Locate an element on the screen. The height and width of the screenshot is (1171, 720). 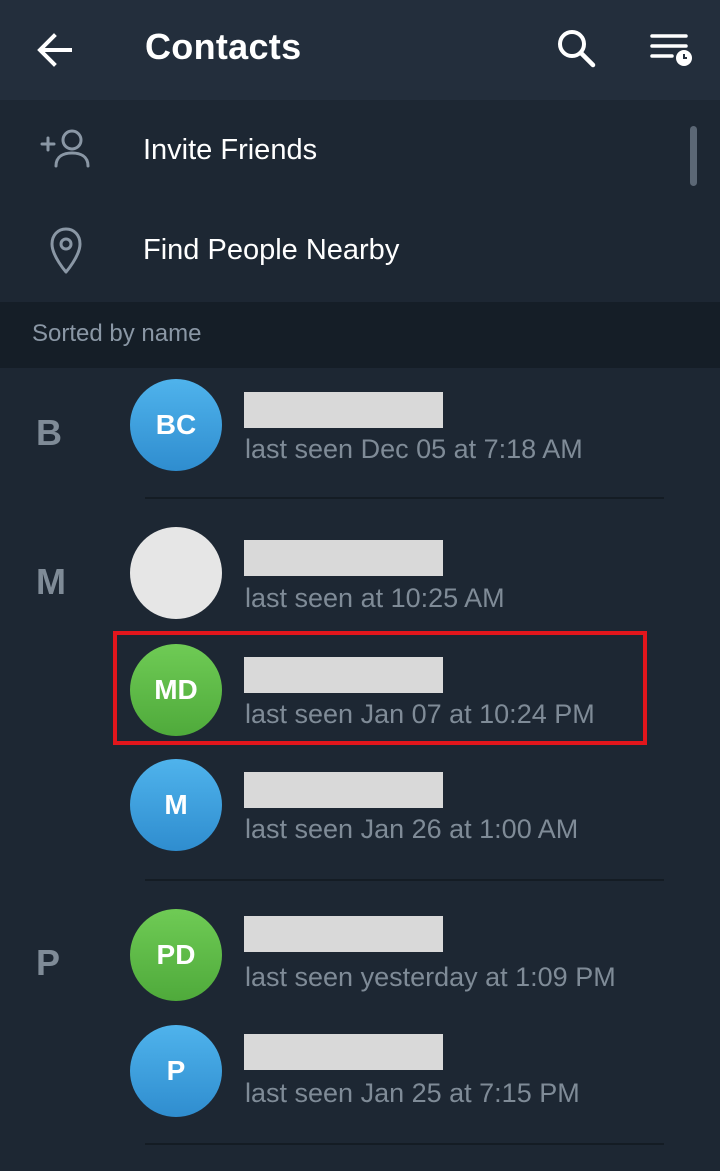
sort-list-clock-icon is located at coordinates (671, 50).